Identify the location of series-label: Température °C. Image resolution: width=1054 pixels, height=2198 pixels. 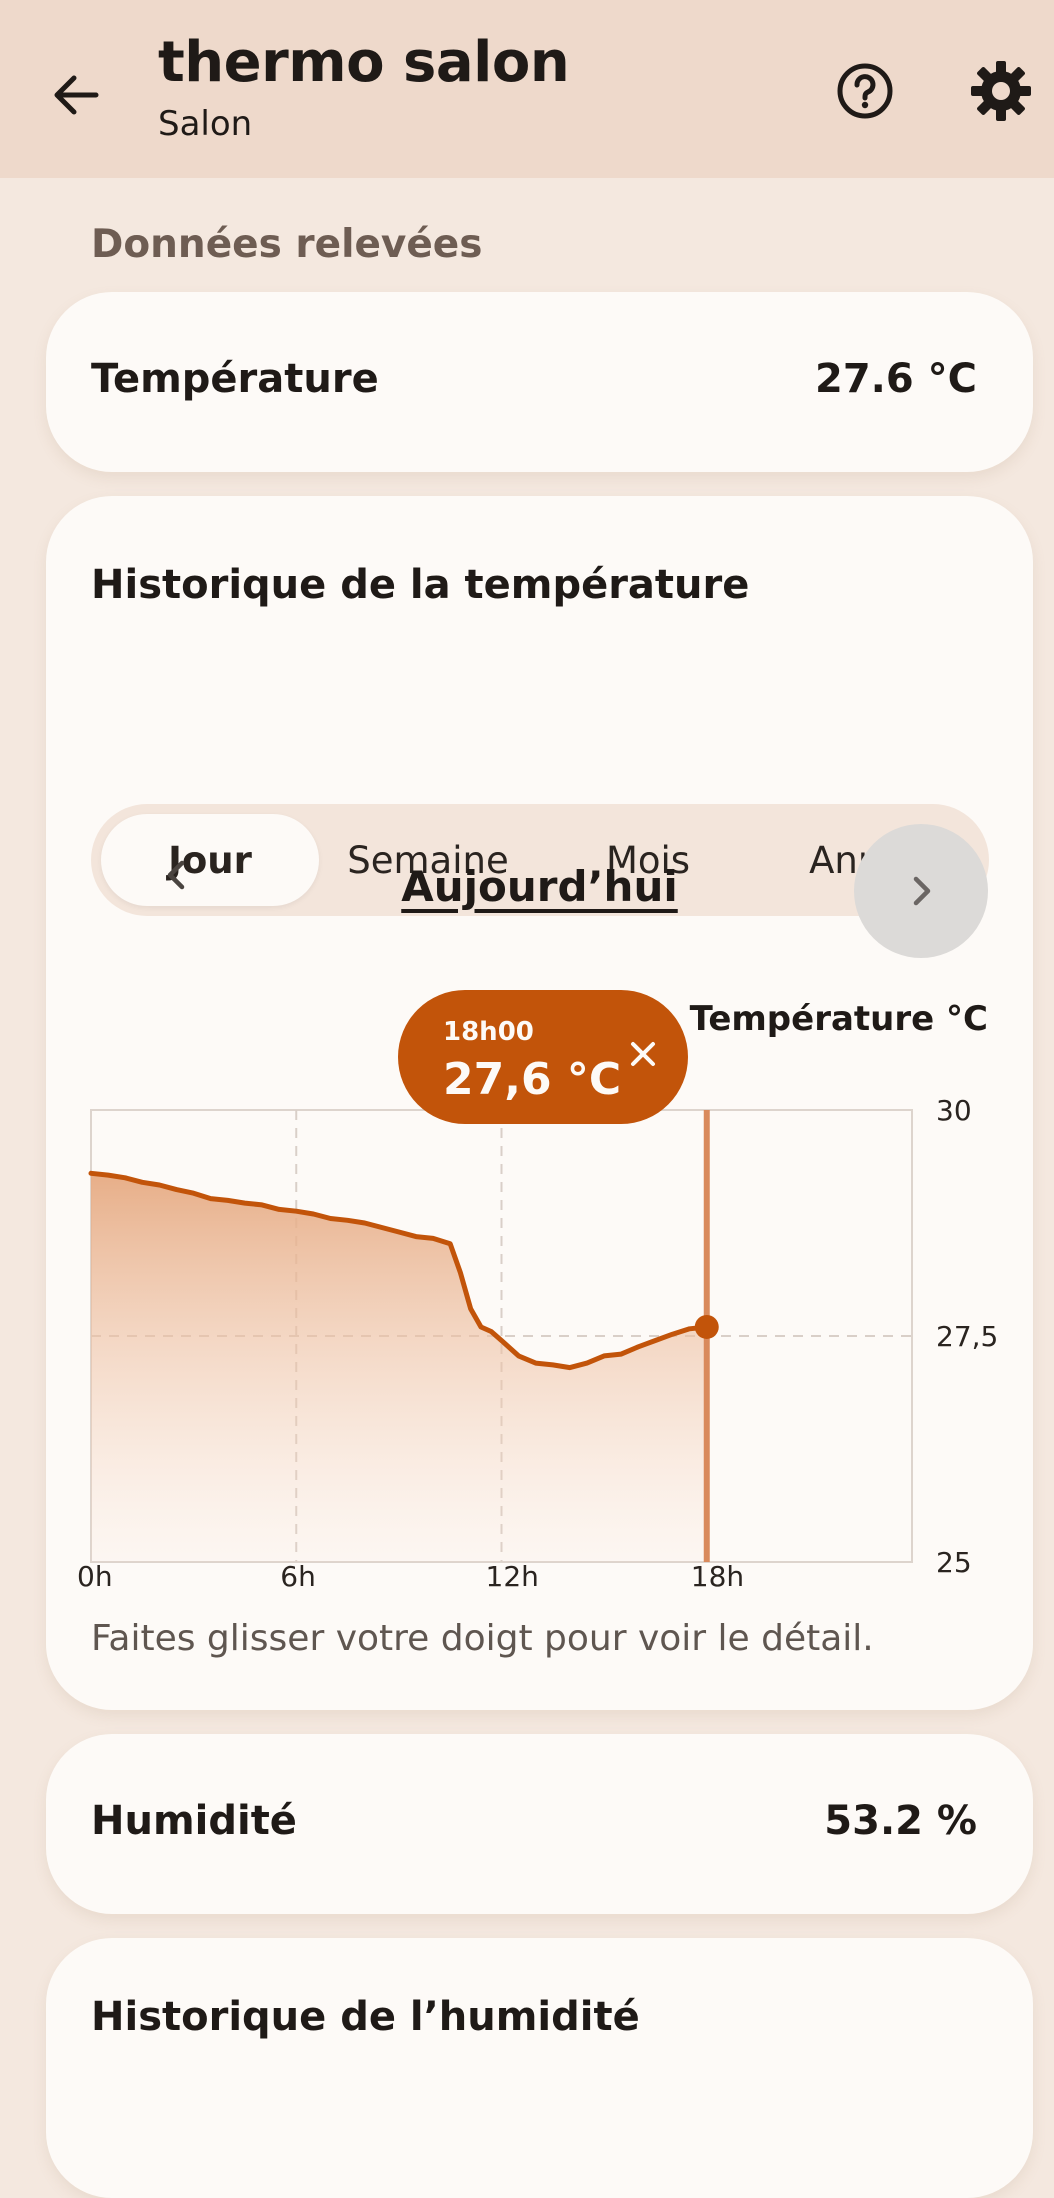
(839, 1019).